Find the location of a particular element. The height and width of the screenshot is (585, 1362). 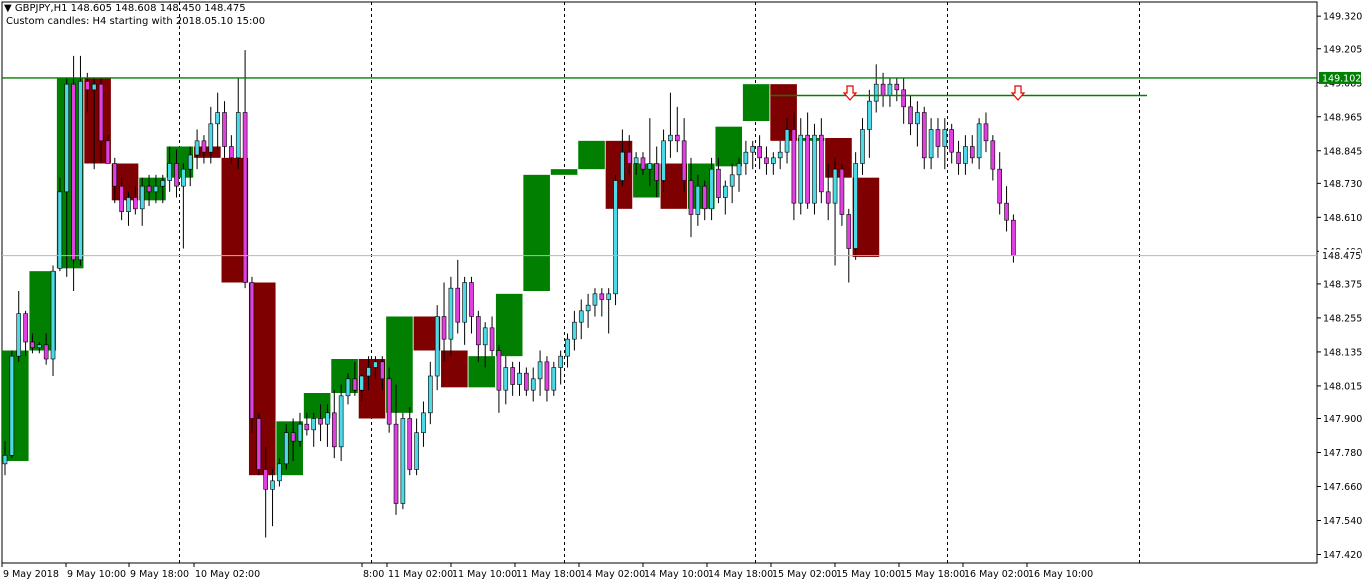

bid-price-label: 148.475 is located at coordinates (1341, 256).